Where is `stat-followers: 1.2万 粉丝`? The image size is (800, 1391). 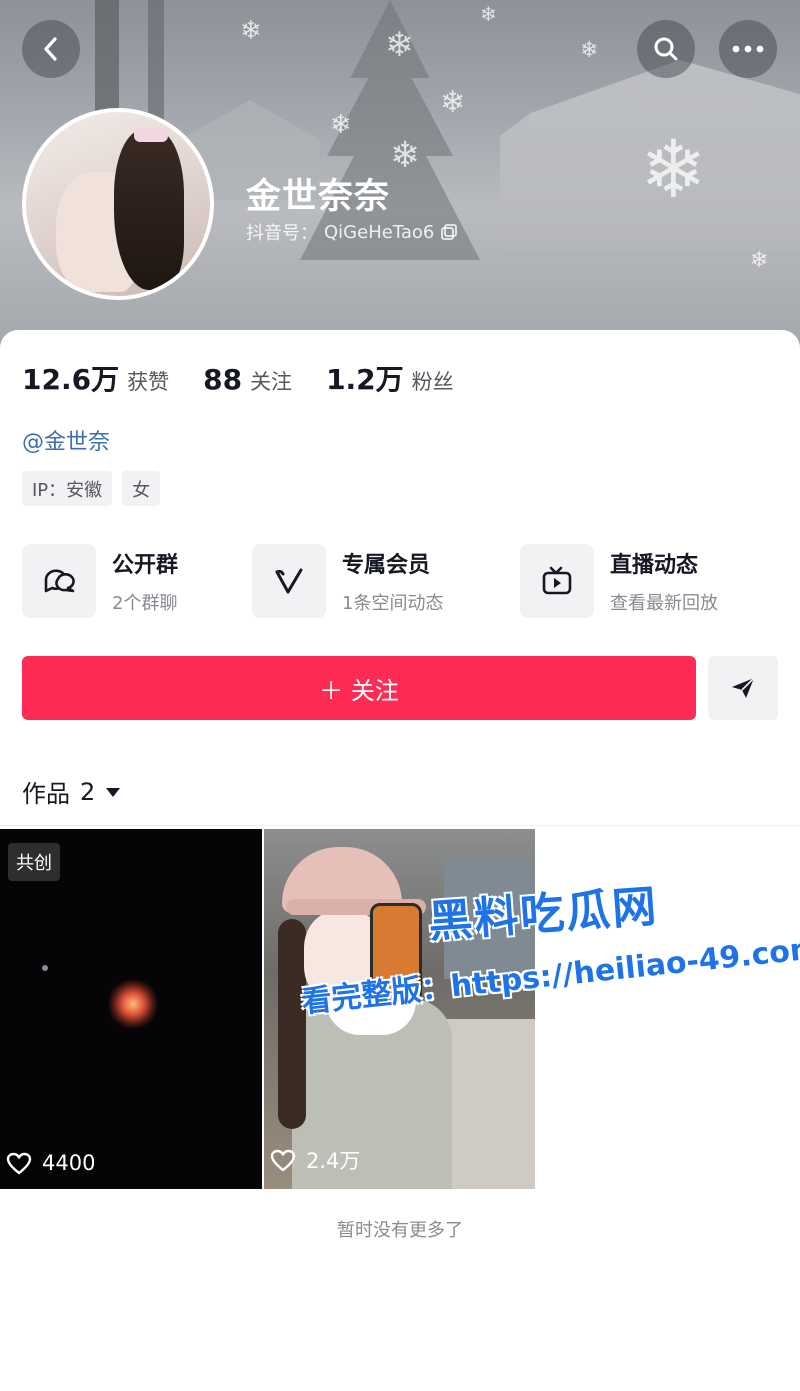 stat-followers: 1.2万 粉丝 is located at coordinates (390, 378).